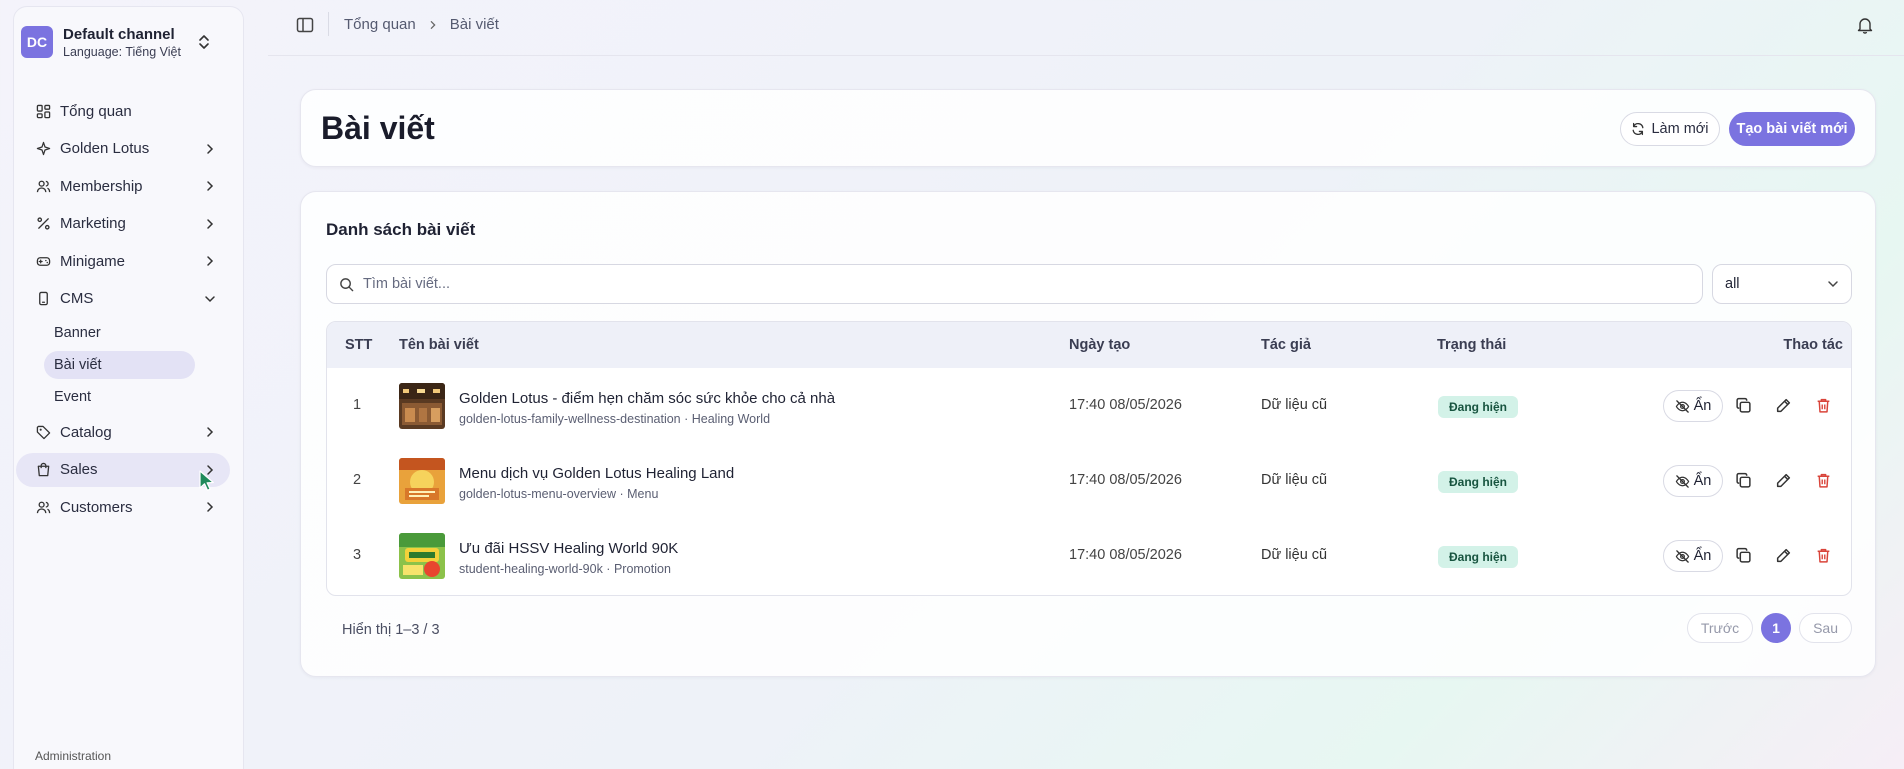  I want to click on search-box, so click(1014, 284).